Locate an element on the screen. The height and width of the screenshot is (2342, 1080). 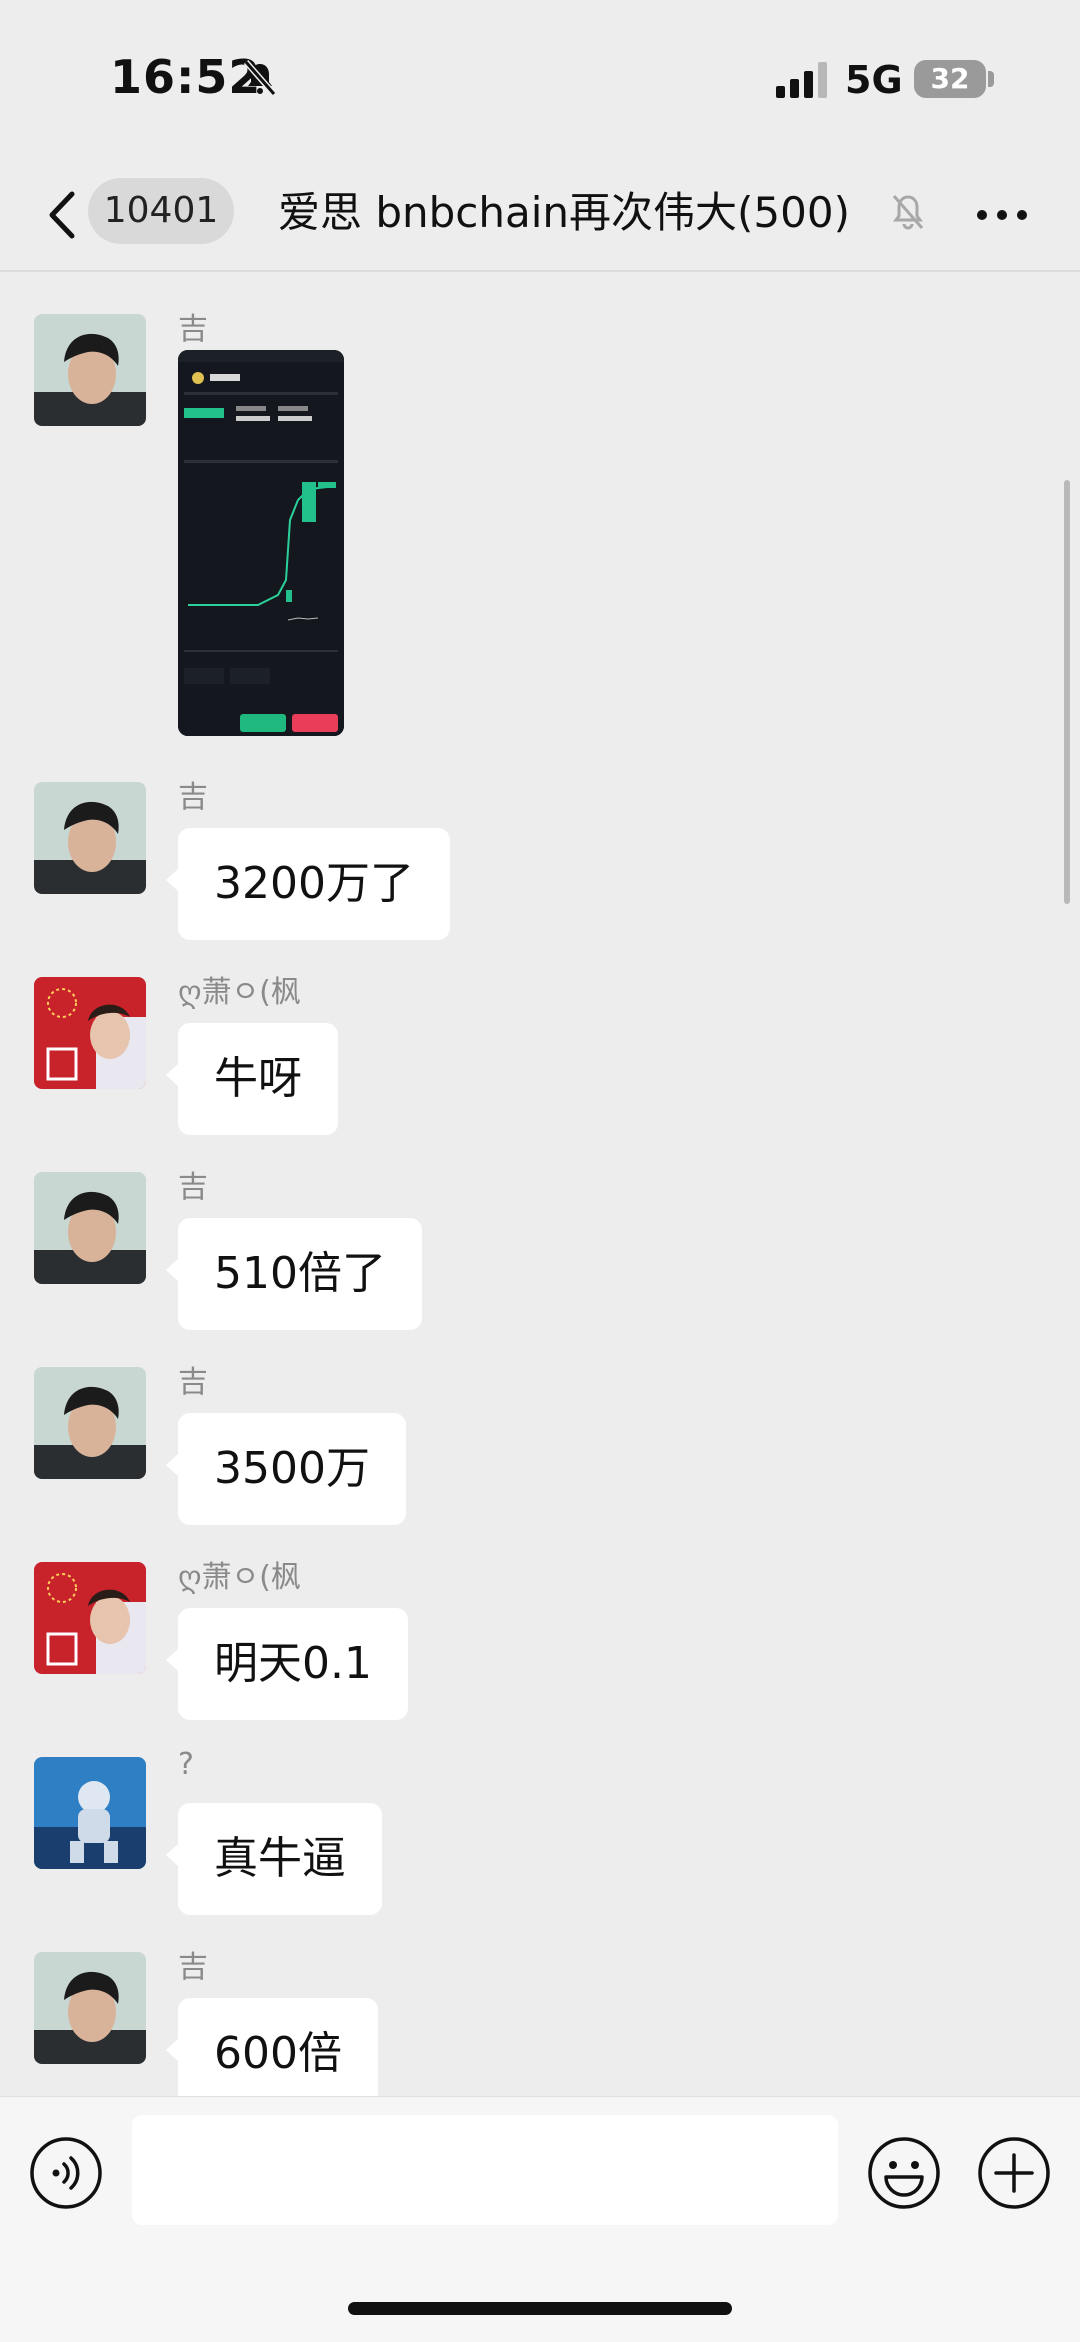
network-type: 5G is located at coordinates (874, 80).